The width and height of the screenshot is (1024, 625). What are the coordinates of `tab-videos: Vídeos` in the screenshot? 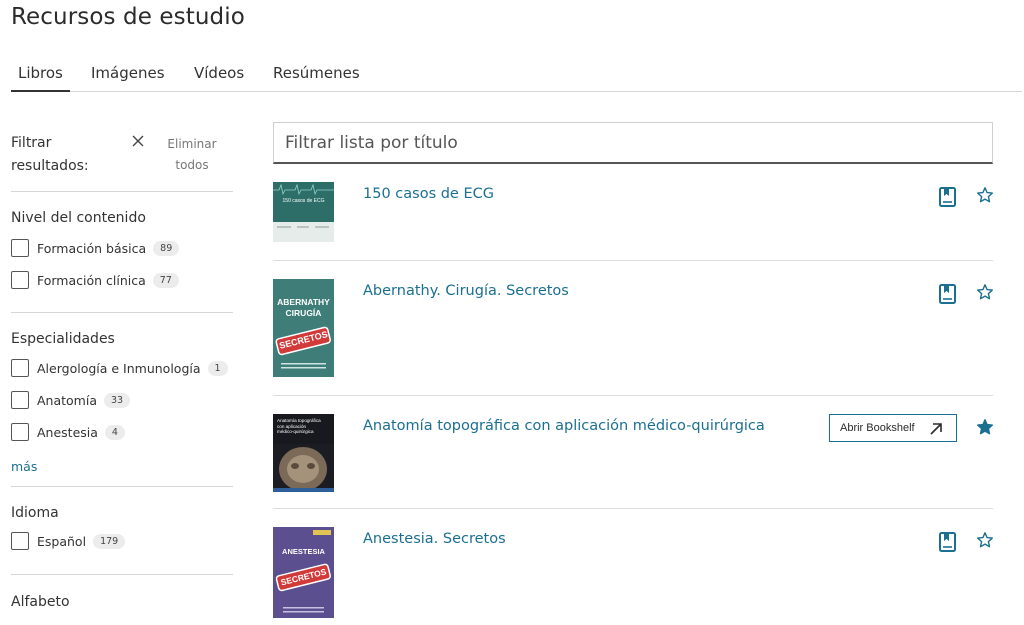 It's located at (219, 77).